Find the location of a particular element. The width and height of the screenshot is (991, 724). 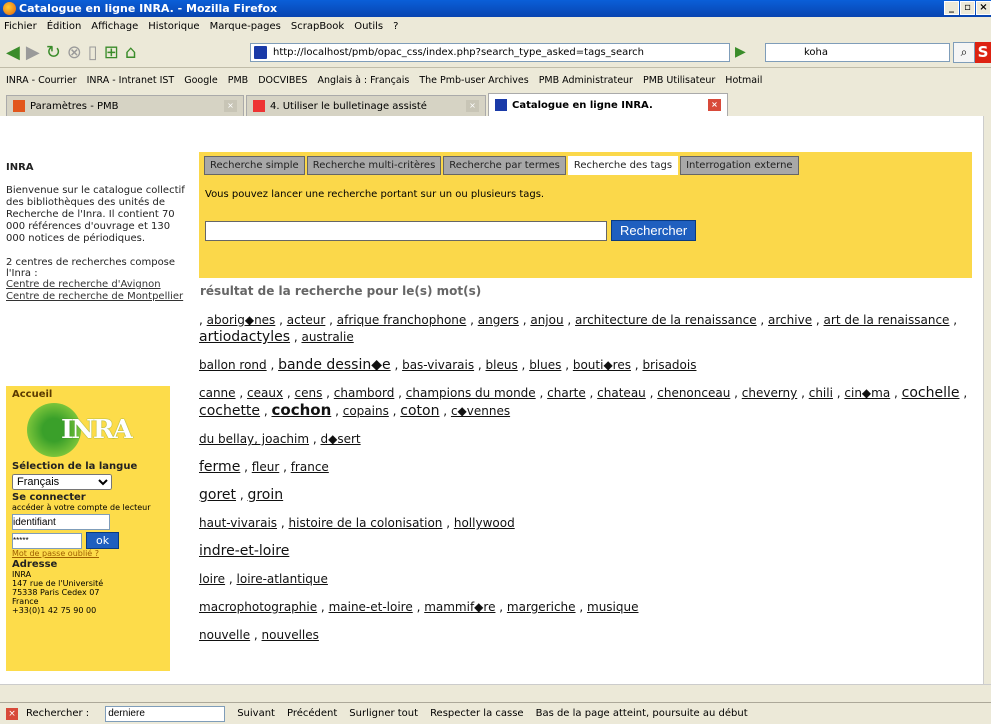

tab-parametres: Paramètres - PMB × is located at coordinates (125, 105).